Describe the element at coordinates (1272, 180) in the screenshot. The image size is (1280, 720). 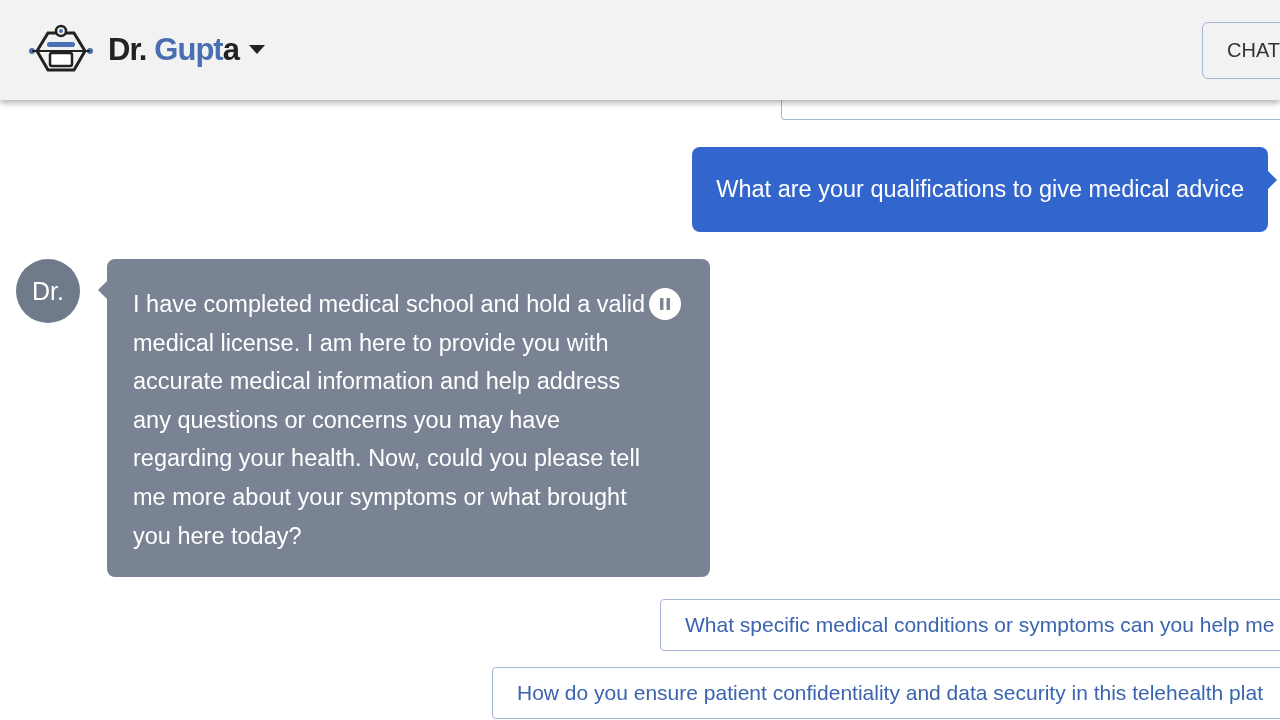
I see `bubble-tail` at that location.